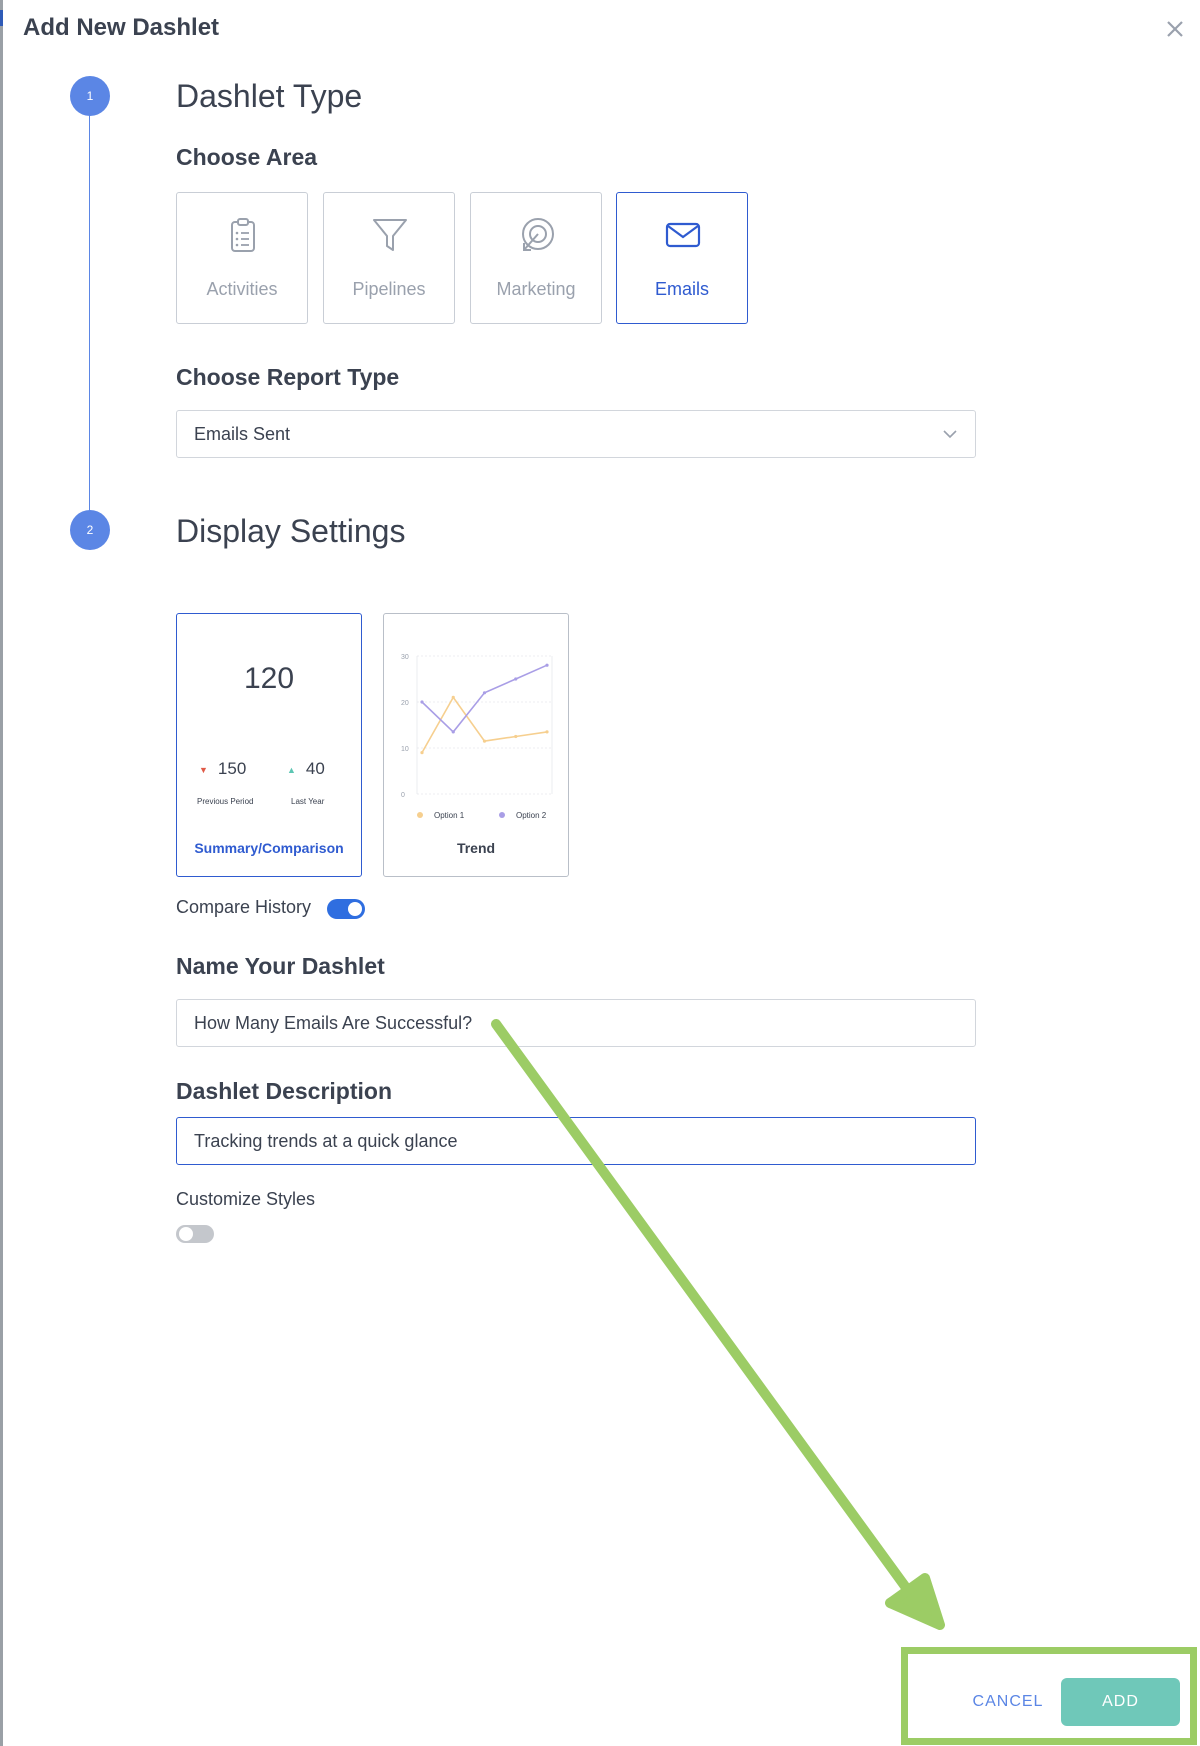  I want to click on previous-period-label: Previous Period, so click(225, 801).